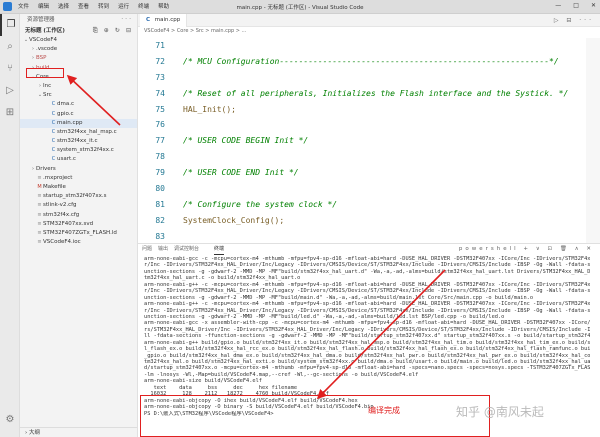 The height and width of the screenshot is (437, 600). Describe the element at coordinates (78, 114) in the screenshot. I see `file-item: Cgpio.c` at that location.